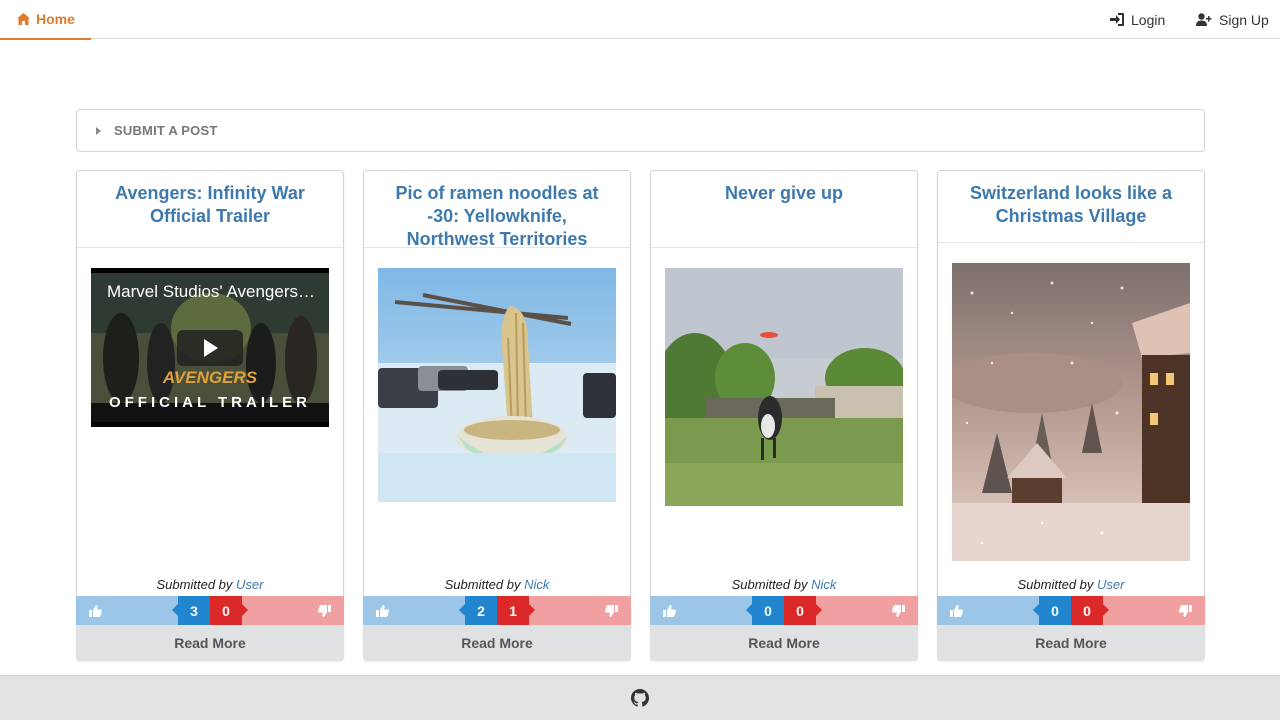  Describe the element at coordinates (478, 610) in the screenshot. I see `upvote-count: 2` at that location.